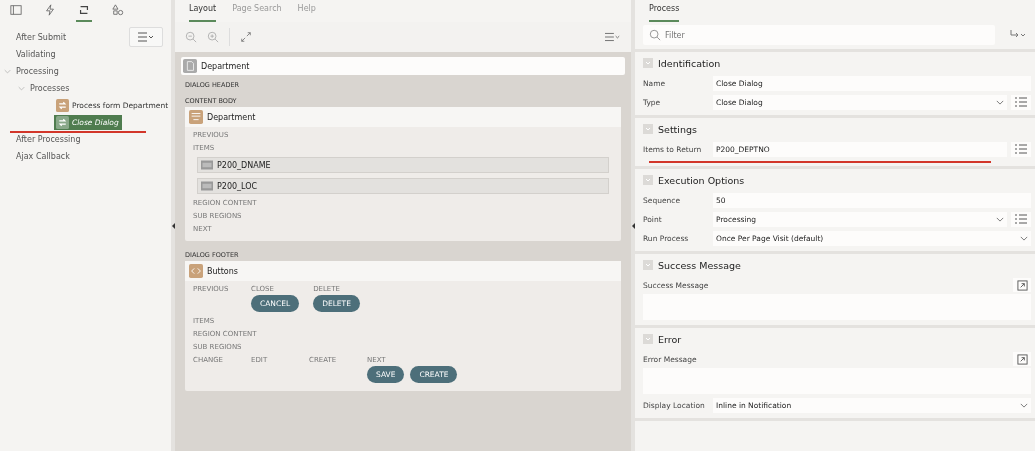  Describe the element at coordinates (403, 66) in the screenshot. I see `page-card: Department` at that location.